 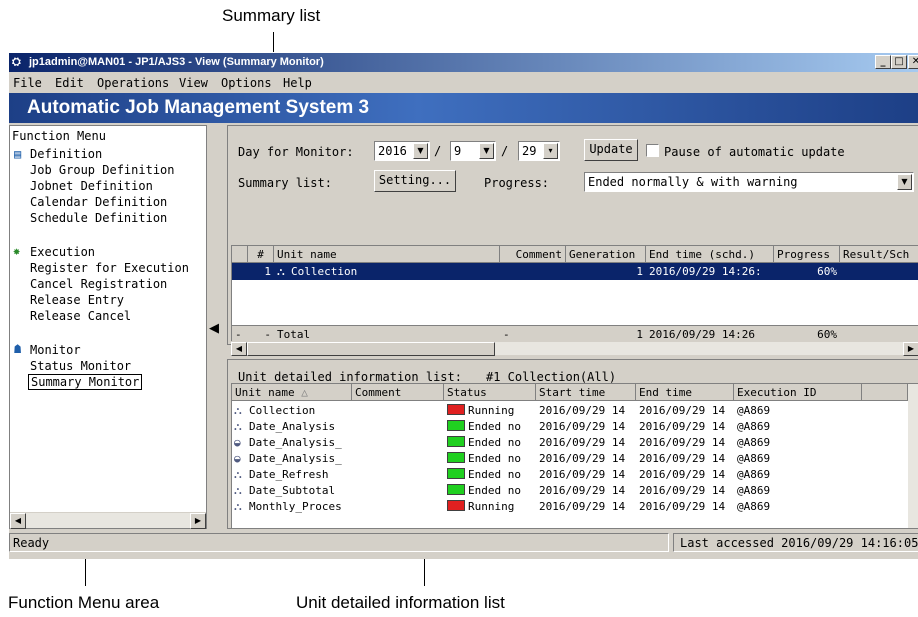 I want to click on callout-unit-detail: Unit detailed information list, so click(x=400, y=602).